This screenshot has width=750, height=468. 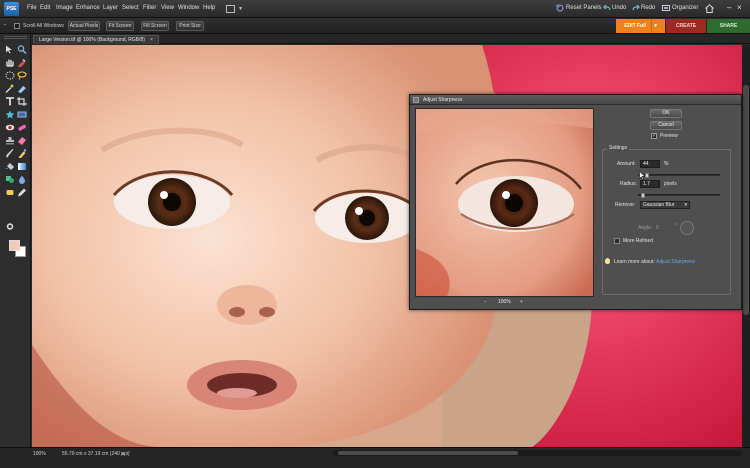 What do you see at coordinates (22, 75) in the screenshot?
I see `lasso-tool-icon` at bounding box center [22, 75].